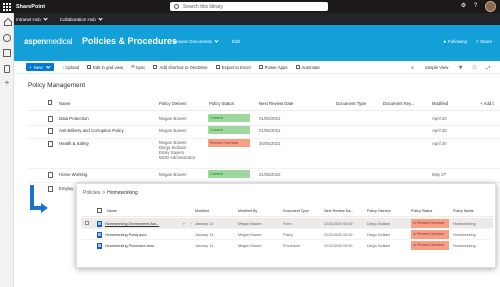 The image size is (500, 287). I want to click on row-review-date: 21/05/2022, so click(270, 174).